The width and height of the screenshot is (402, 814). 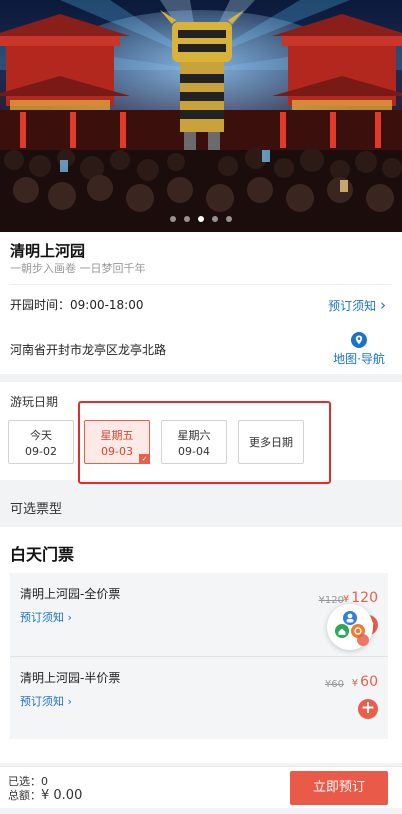 What do you see at coordinates (355, 683) in the screenshot?
I see `currency-symbol: ¥` at bounding box center [355, 683].